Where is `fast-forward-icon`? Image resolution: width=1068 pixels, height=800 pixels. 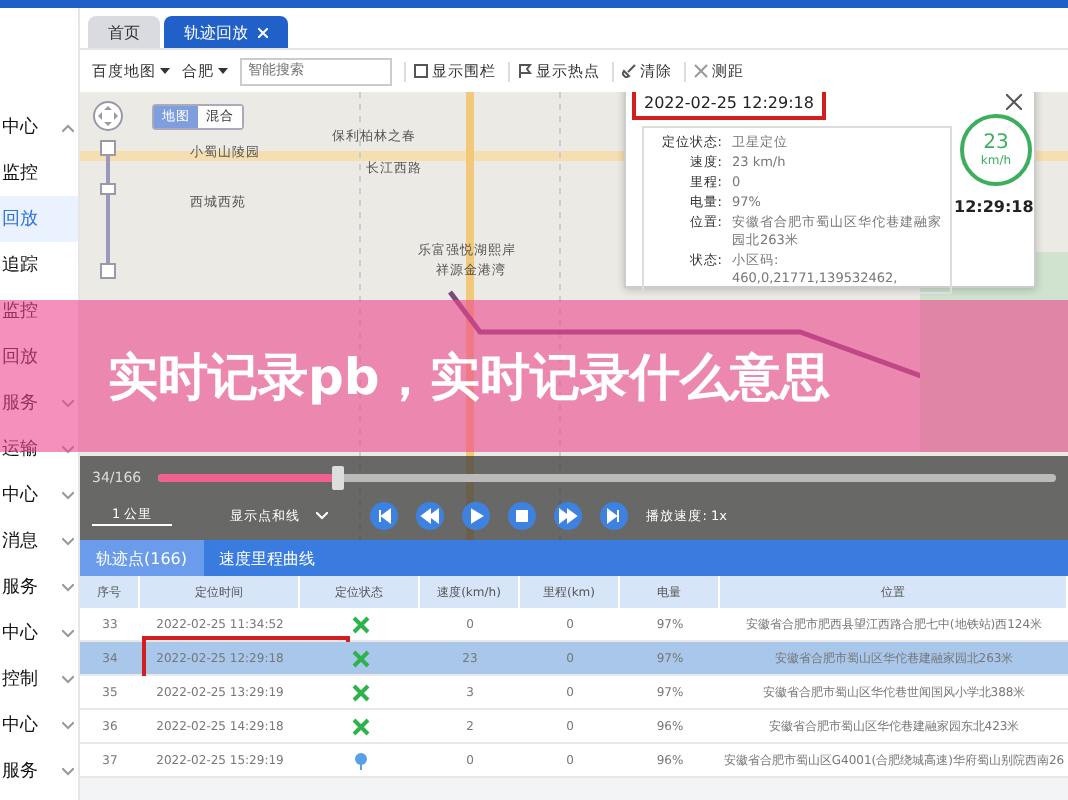
fast-forward-icon is located at coordinates (568, 516).